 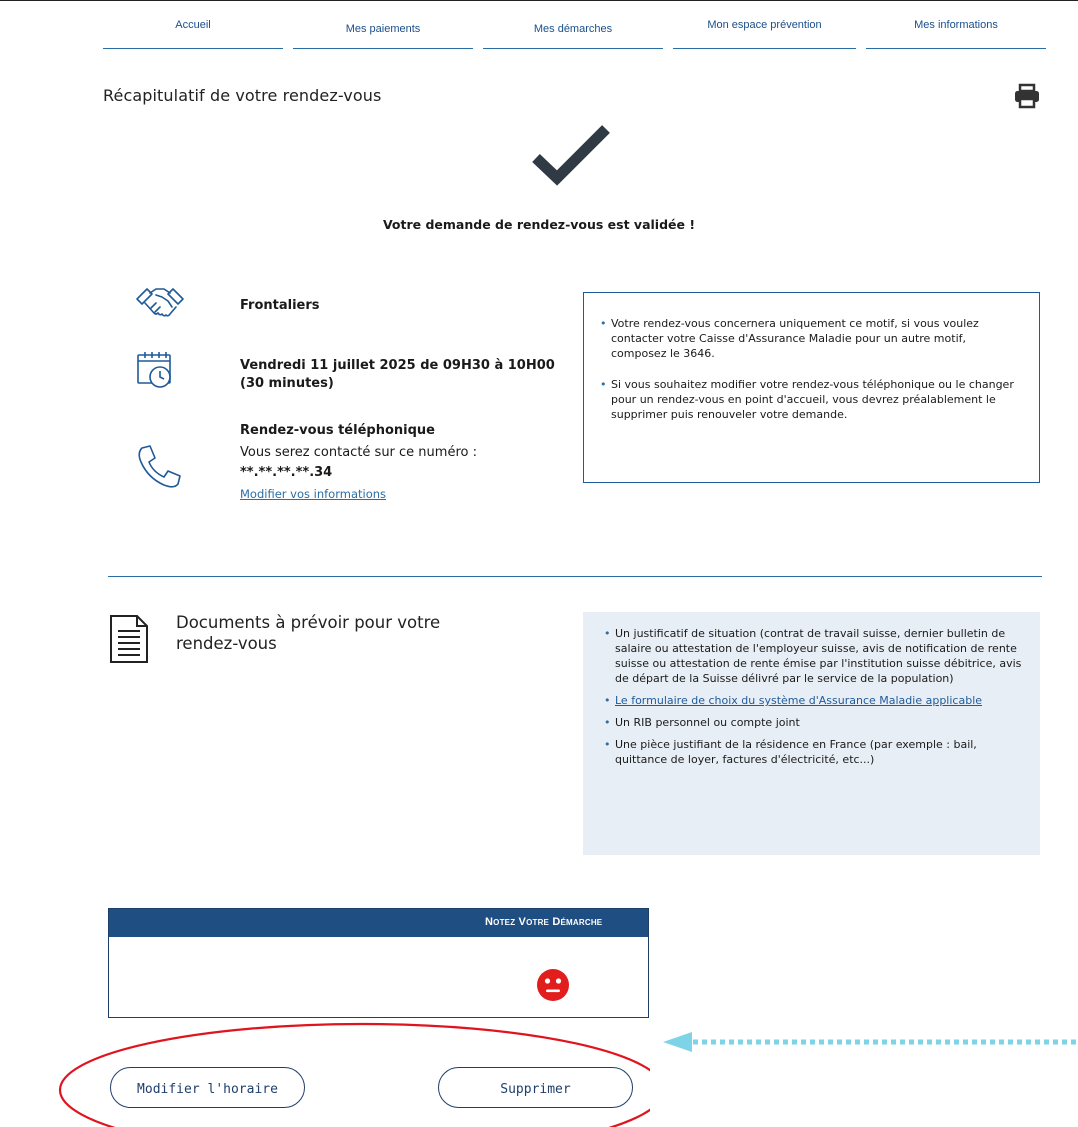 What do you see at coordinates (193, 31) in the screenshot?
I see `nav-item-accueil: Accueil` at bounding box center [193, 31].